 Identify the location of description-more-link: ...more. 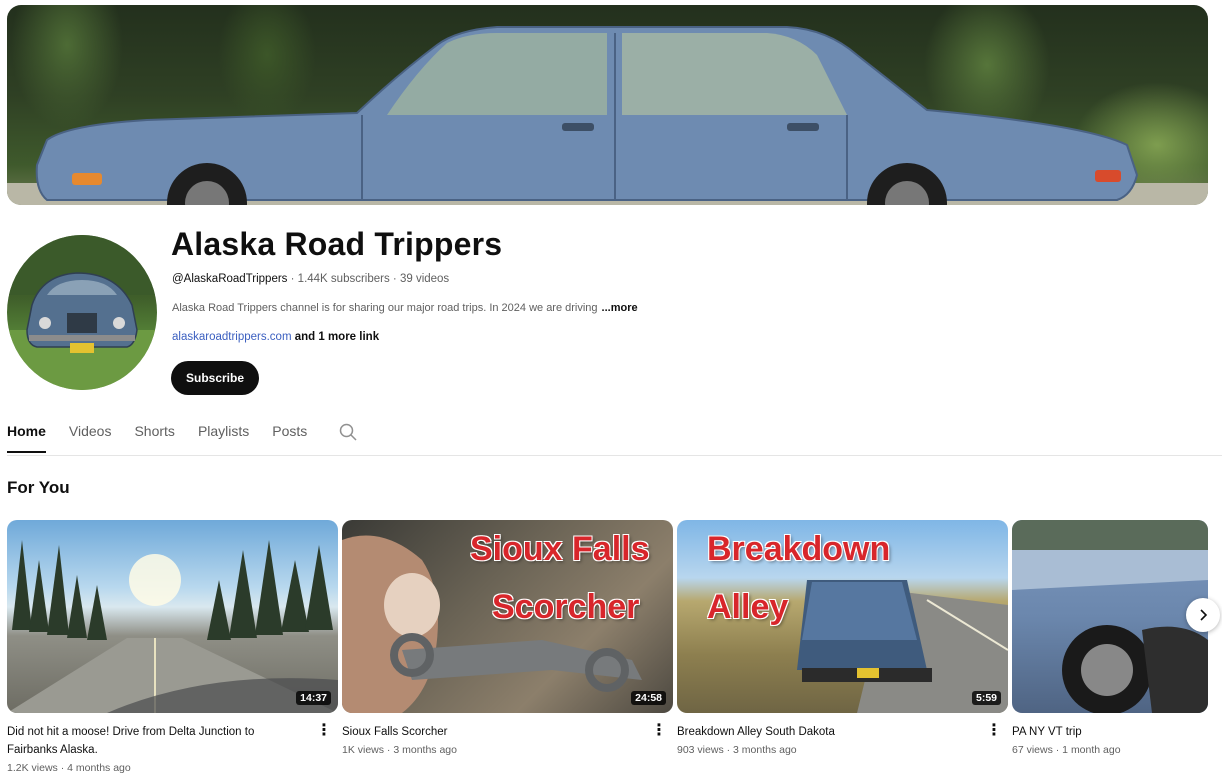
(620, 308).